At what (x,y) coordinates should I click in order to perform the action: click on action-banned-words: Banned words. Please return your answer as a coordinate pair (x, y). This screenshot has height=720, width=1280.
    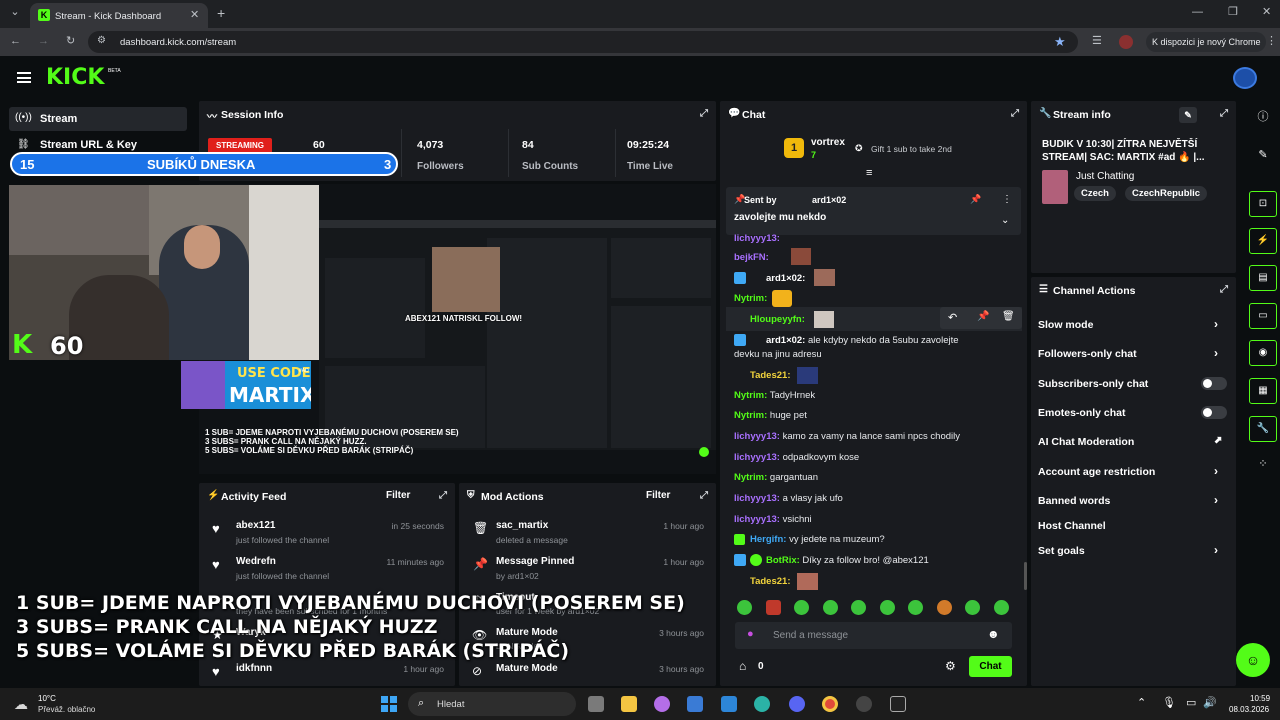
    Looking at the image, I should click on (1074, 501).